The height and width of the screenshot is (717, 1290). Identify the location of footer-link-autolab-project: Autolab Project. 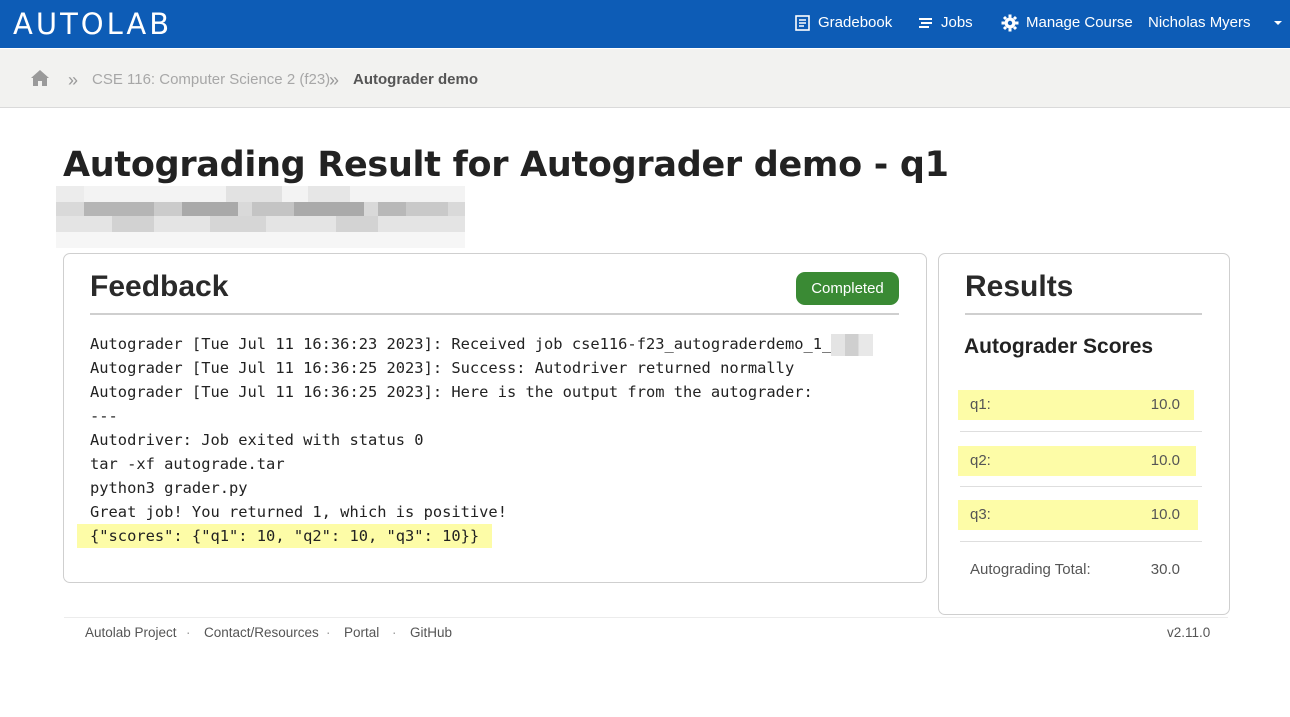
(131, 640).